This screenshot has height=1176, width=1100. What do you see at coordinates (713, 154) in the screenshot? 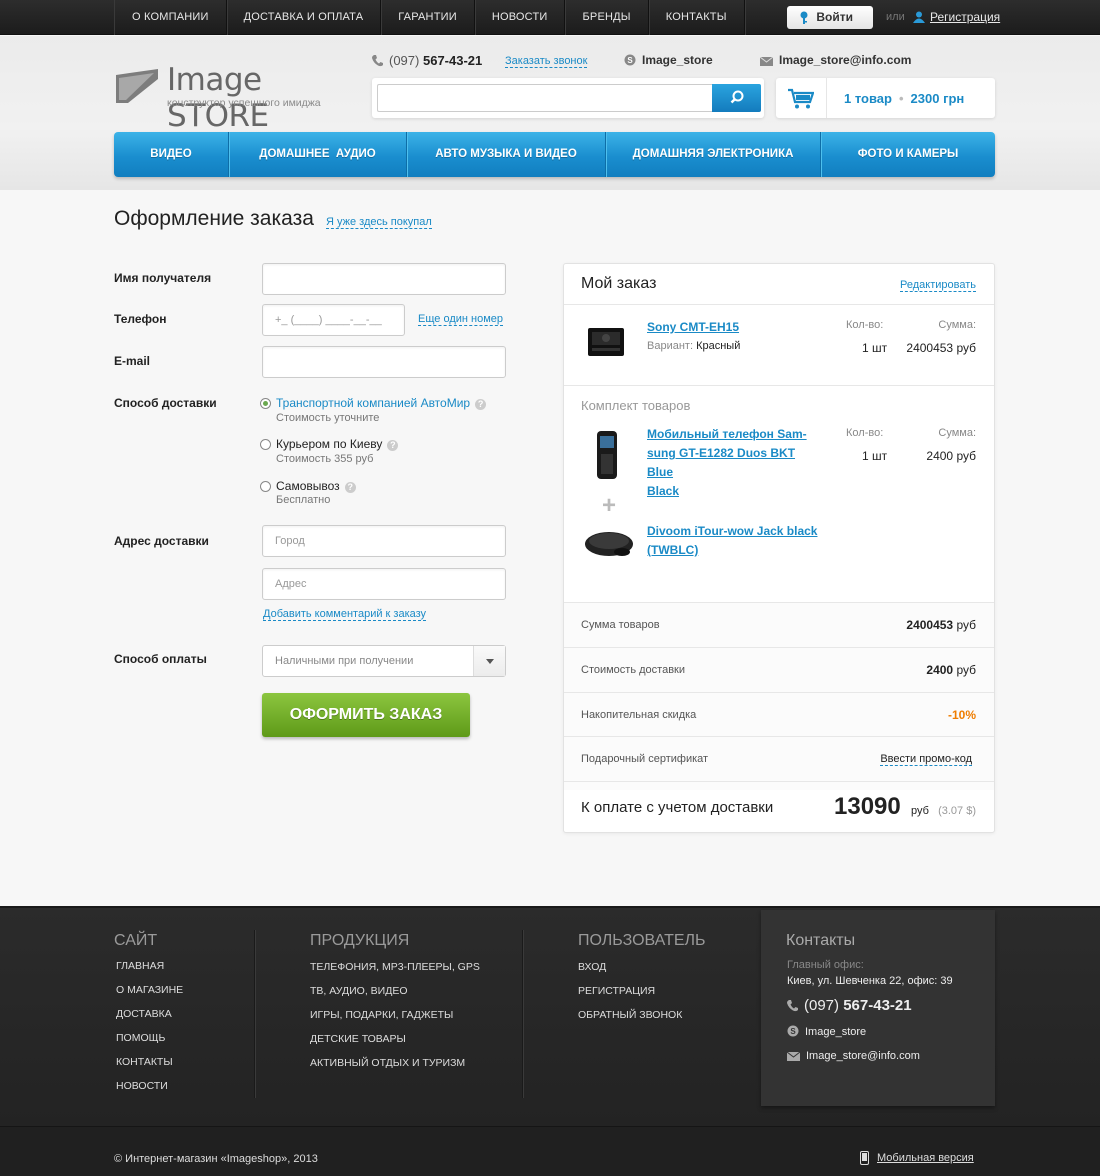
I see `menu-item-home-electronics: ДОМАШНЯЯ ЭЛЕКТРОНИКА` at bounding box center [713, 154].